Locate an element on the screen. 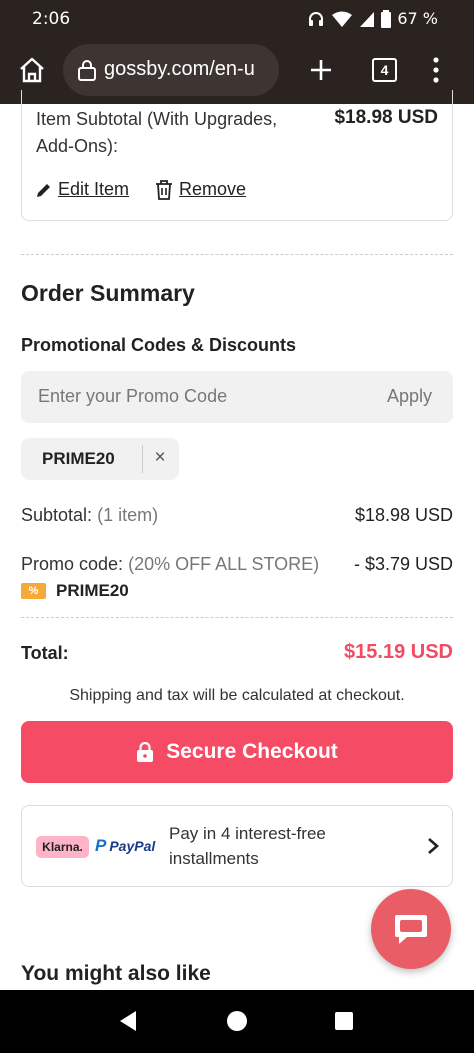  percent-tag-icon: % is located at coordinates (33, 591).